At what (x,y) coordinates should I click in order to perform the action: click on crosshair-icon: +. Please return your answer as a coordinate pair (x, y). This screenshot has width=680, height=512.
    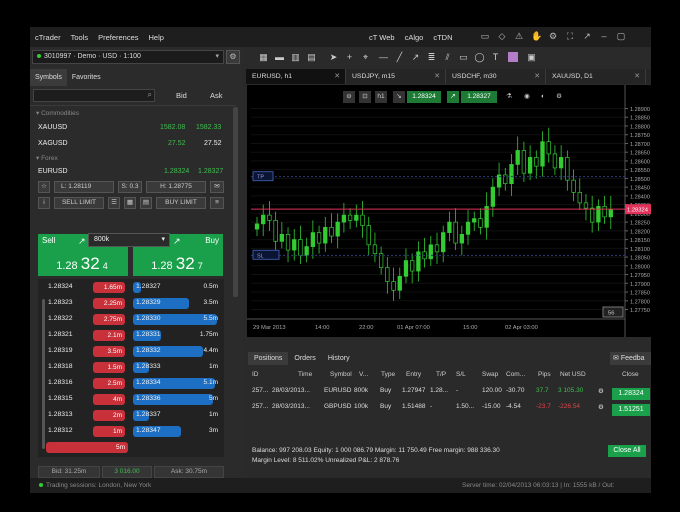
    Looking at the image, I should click on (349, 57).